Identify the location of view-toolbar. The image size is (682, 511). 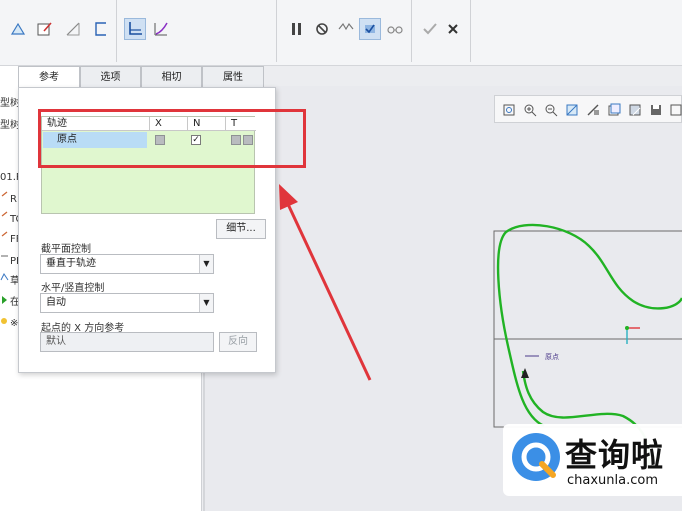
(588, 109).